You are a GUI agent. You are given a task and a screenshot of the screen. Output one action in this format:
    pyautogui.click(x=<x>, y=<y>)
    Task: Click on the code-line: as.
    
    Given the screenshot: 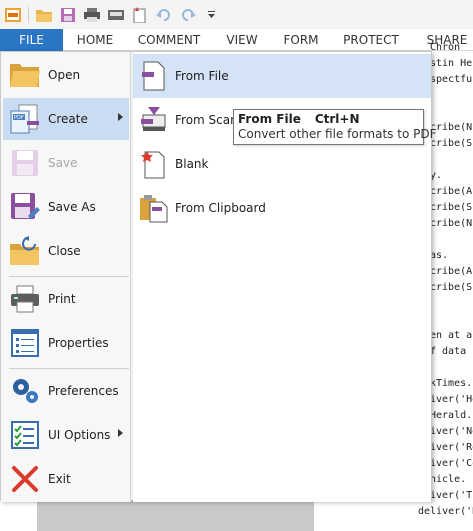 What is the action you would take?
    pyautogui.click(x=439, y=255)
    